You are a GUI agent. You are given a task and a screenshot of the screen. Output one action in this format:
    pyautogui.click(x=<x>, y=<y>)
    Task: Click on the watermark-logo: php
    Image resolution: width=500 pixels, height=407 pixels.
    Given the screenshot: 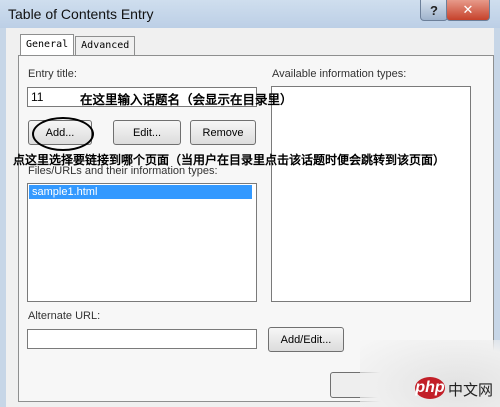 What is the action you would take?
    pyautogui.click(x=430, y=388)
    